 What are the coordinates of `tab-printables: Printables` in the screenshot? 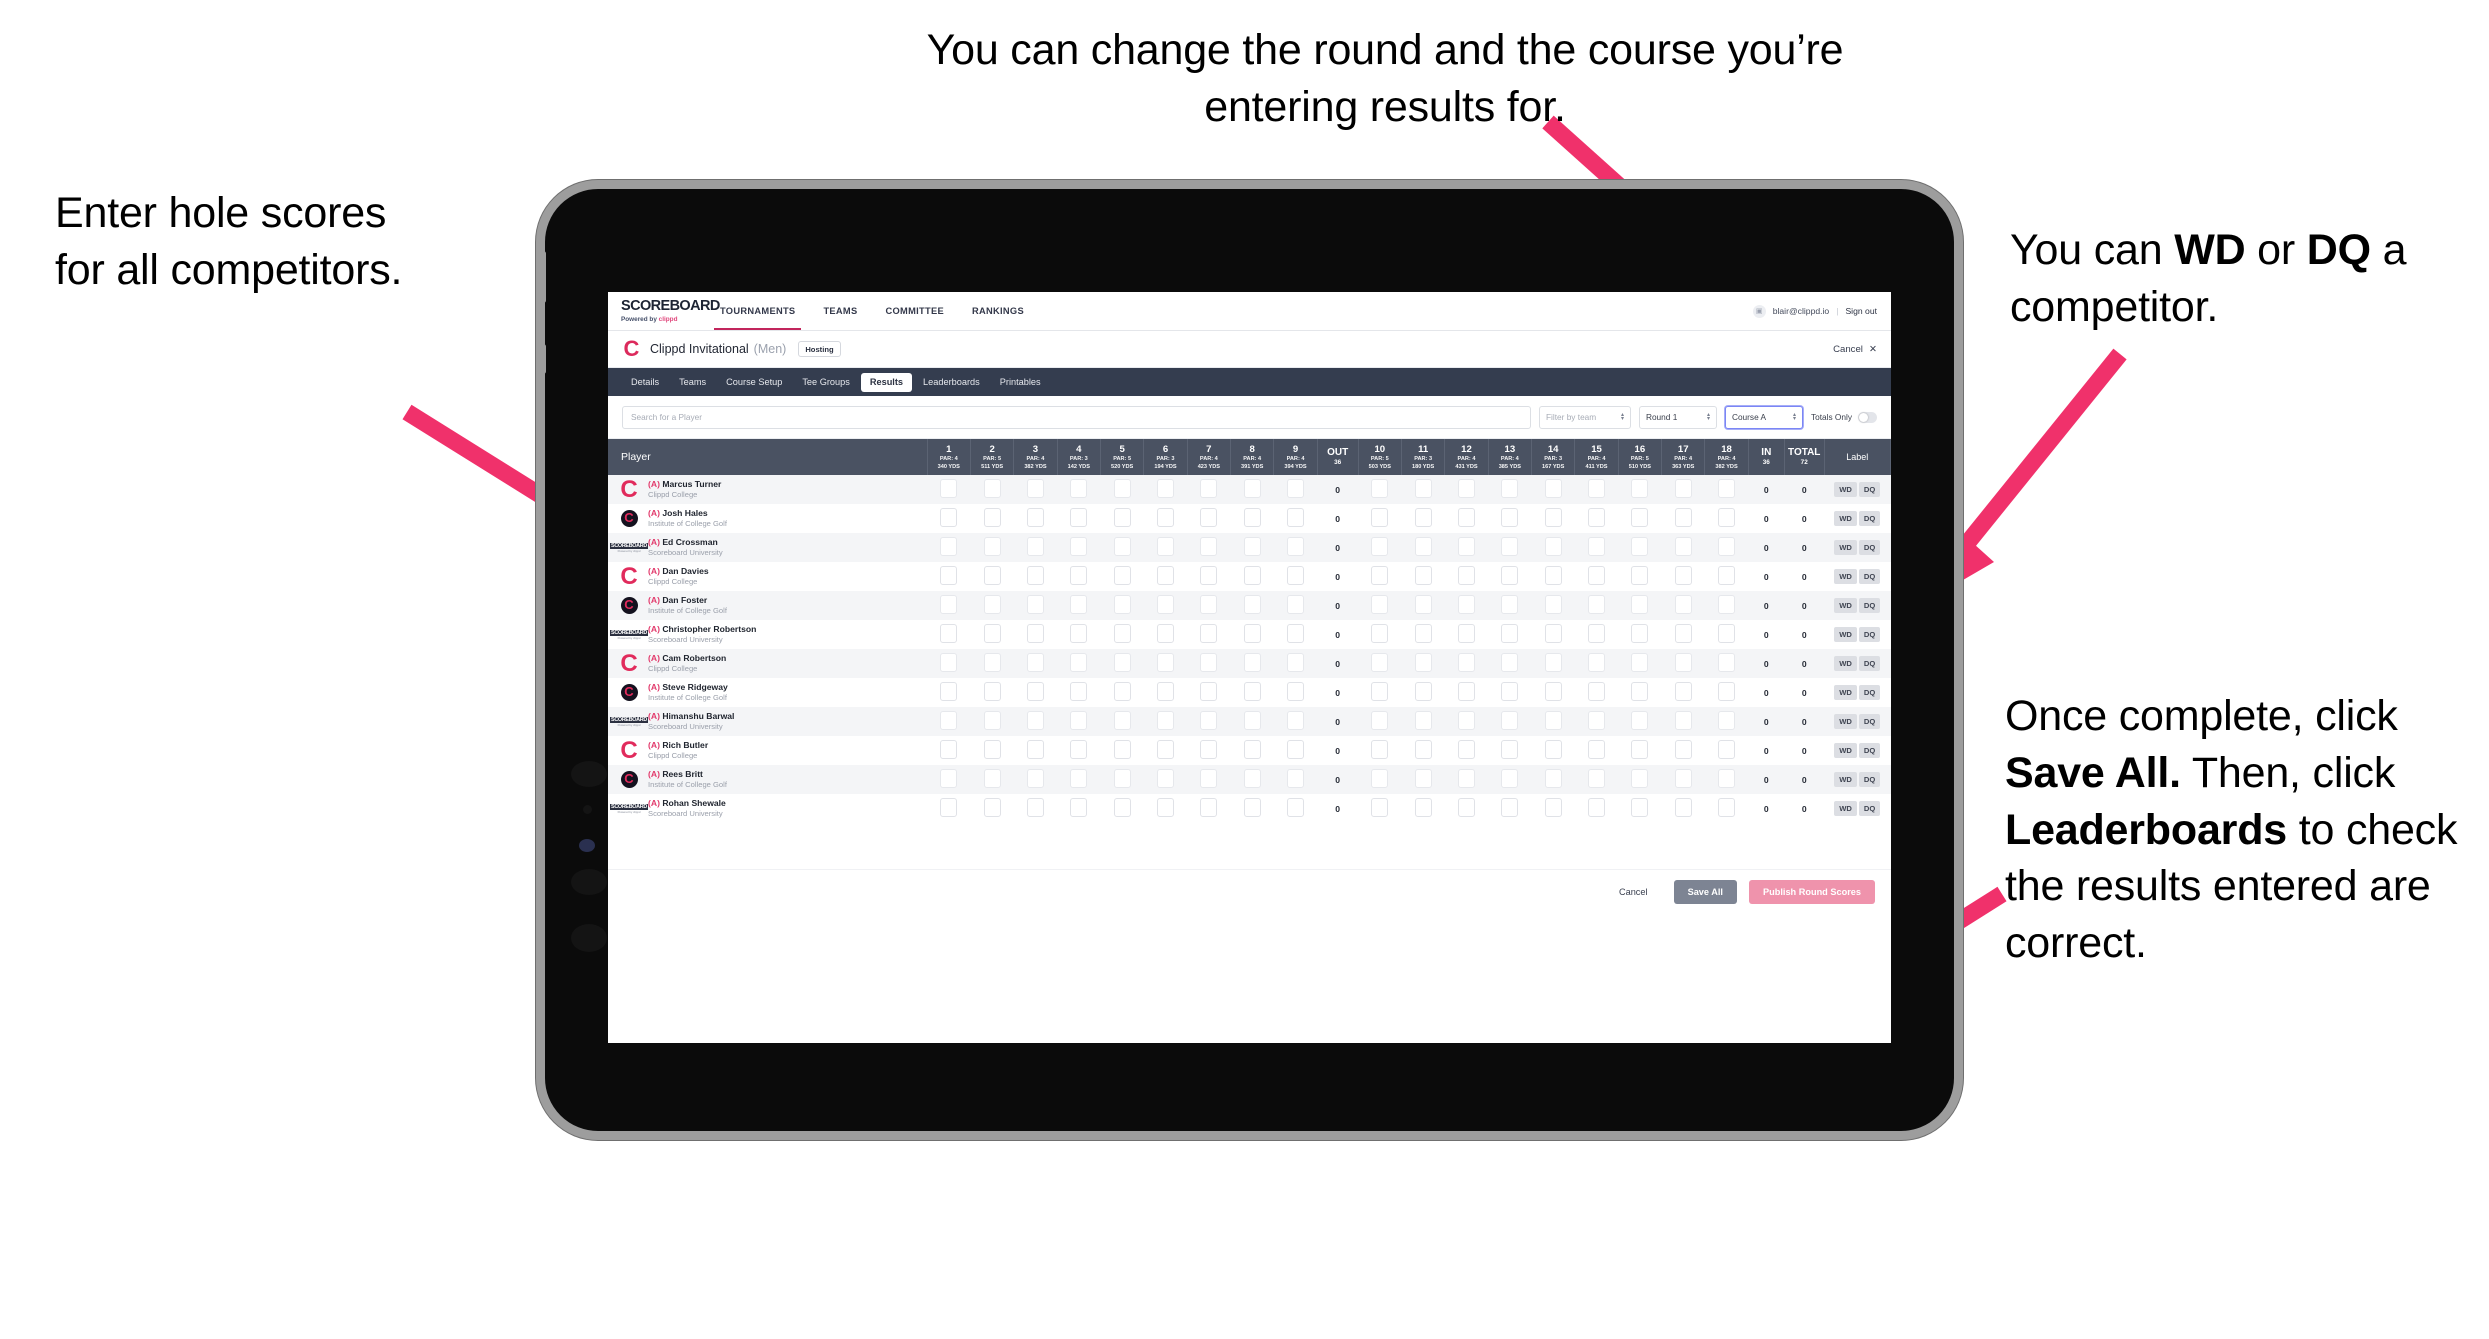 It's located at (1020, 382).